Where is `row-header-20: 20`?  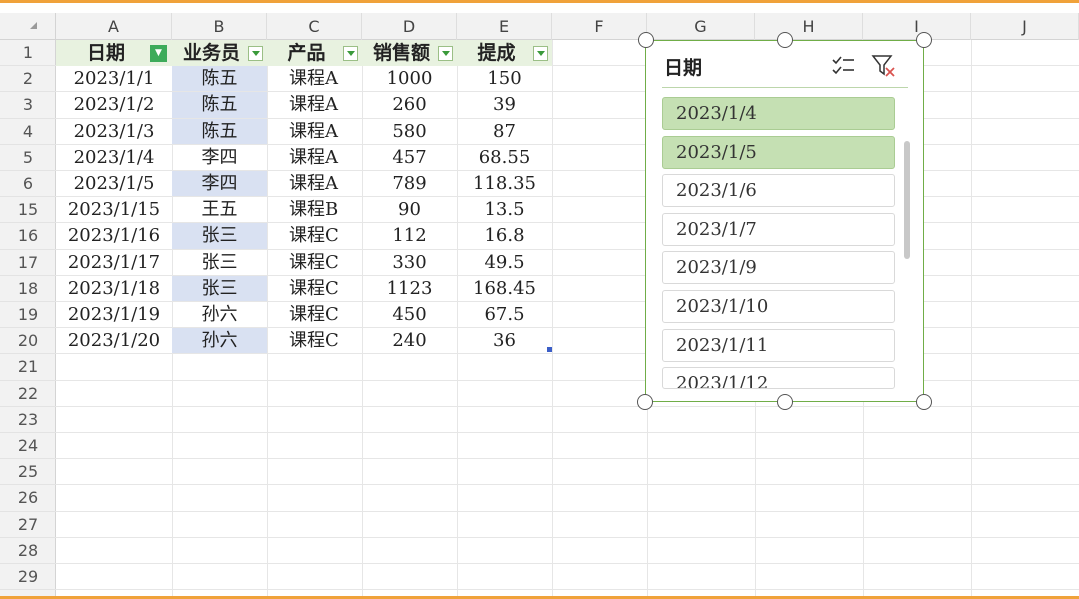
row-header-20: 20 is located at coordinates (28, 341).